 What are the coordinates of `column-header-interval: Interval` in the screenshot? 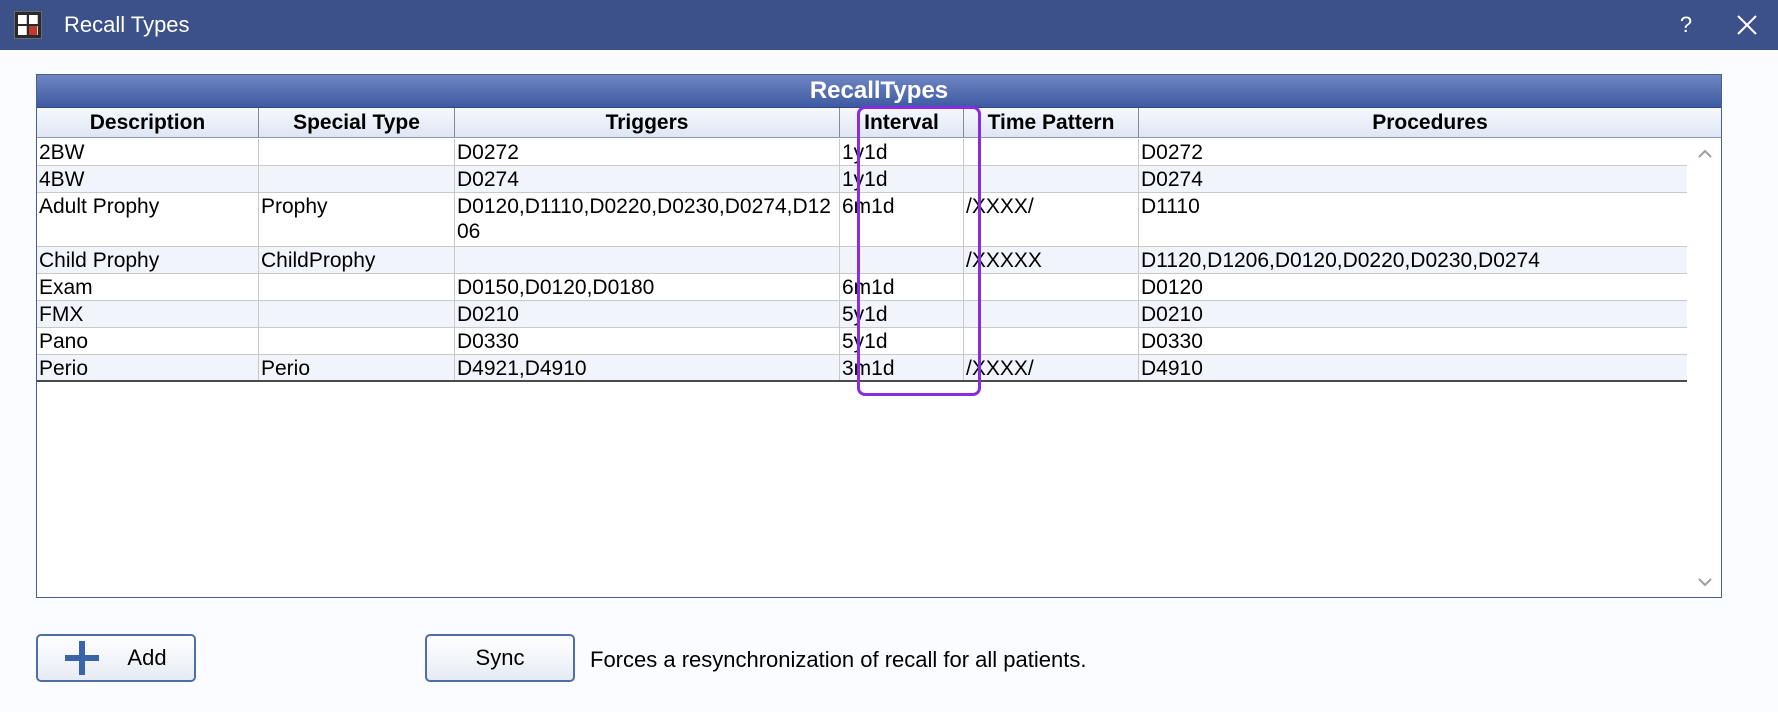 It's located at (902, 122).